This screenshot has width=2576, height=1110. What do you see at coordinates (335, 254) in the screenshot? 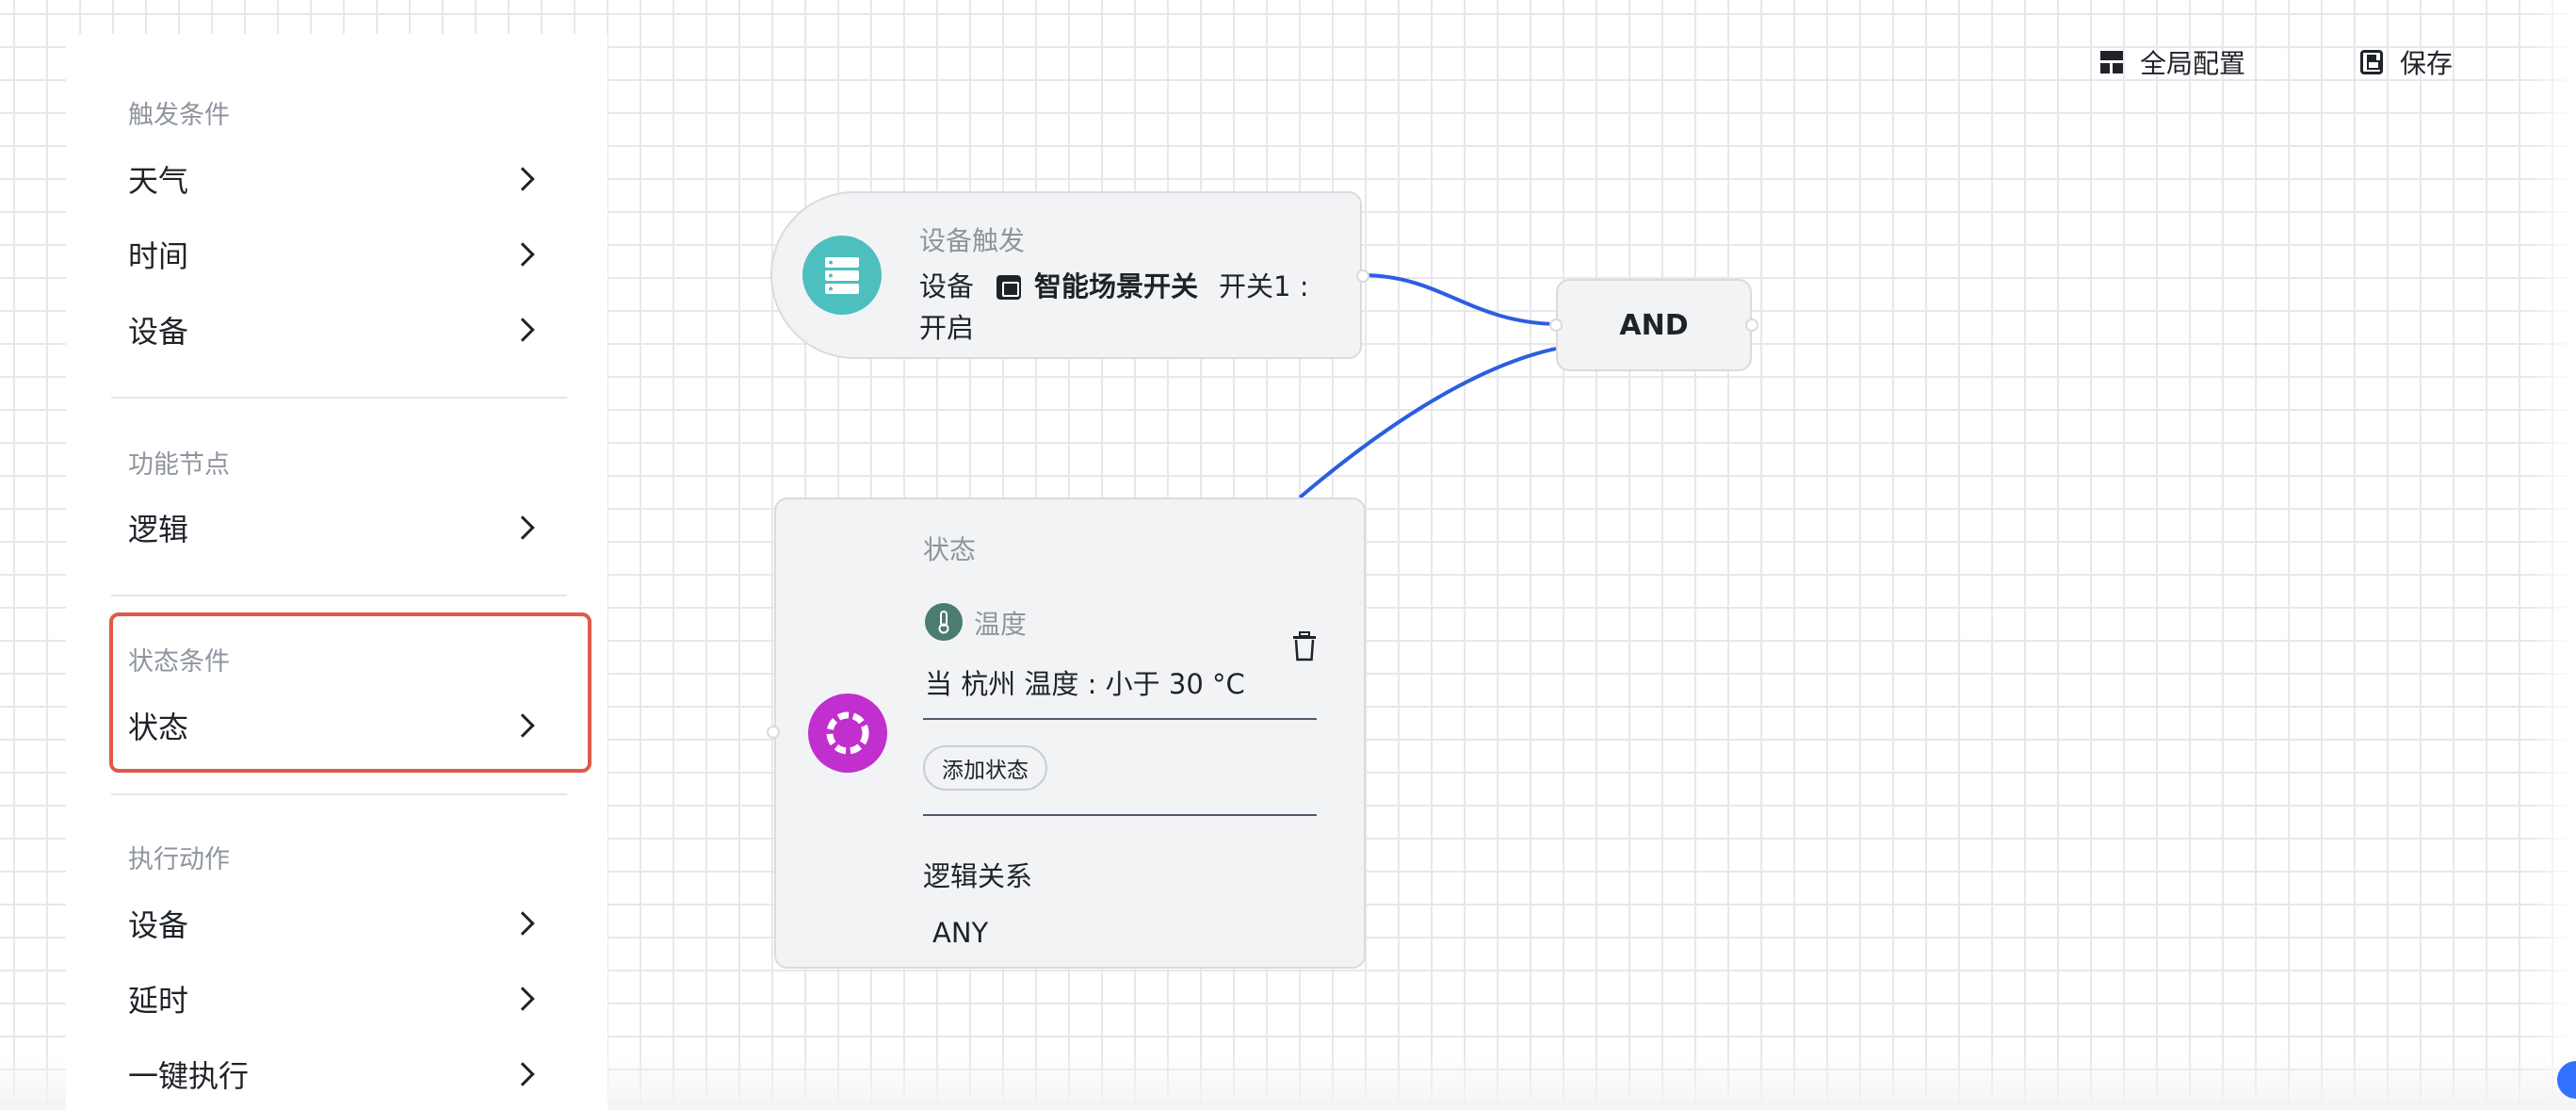
I see `palette-item-time: 时间` at bounding box center [335, 254].